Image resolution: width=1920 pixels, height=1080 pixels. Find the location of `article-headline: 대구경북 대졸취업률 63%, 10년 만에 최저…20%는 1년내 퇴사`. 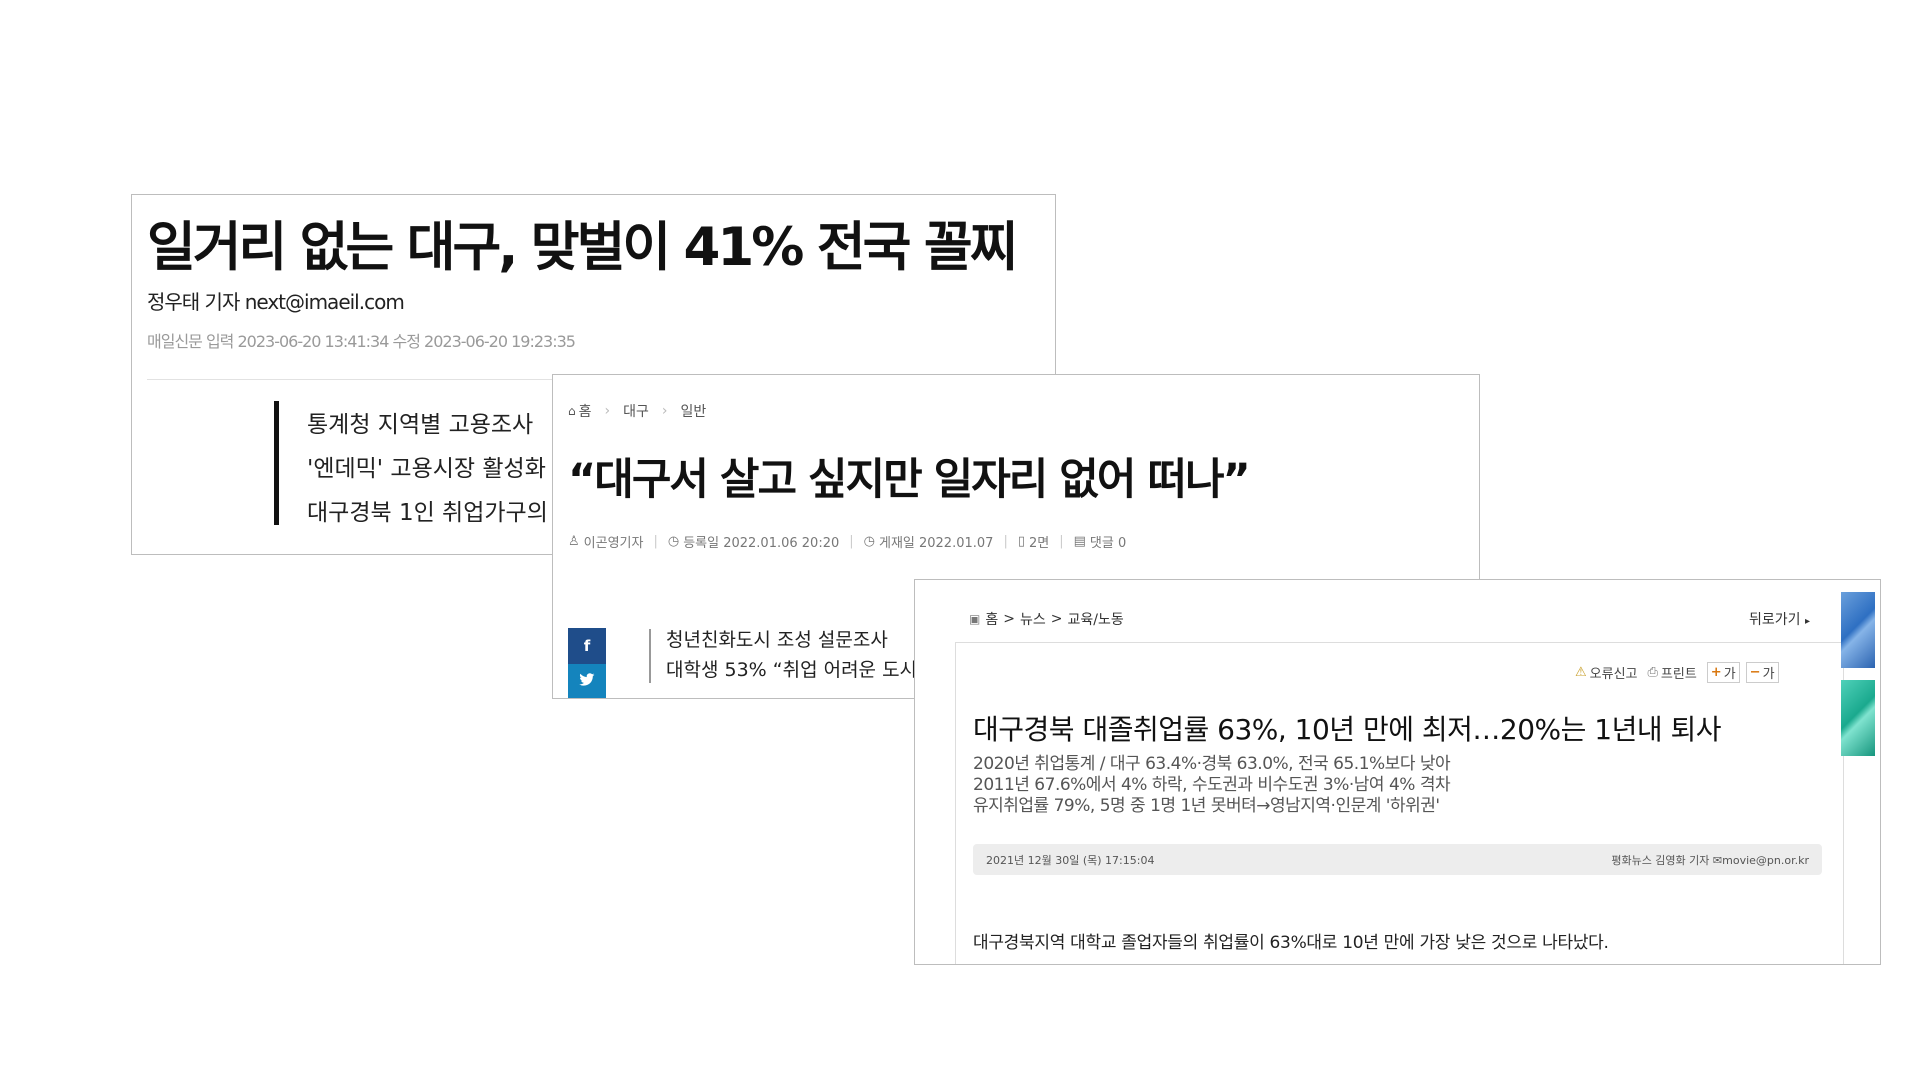

article-headline: 대구경북 대졸취업률 63%, 10년 만에 최저…20%는 1년내 퇴사 is located at coordinates (1347, 728).